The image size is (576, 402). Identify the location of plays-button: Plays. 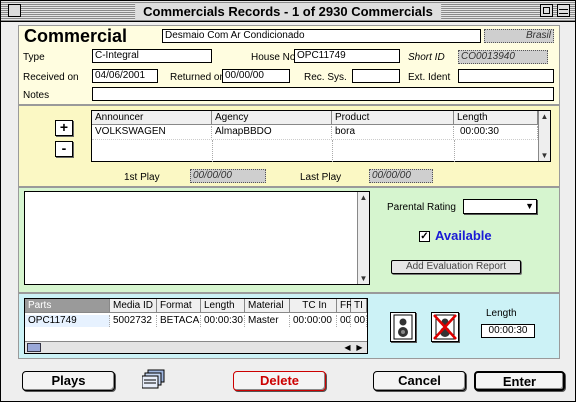
(68, 381).